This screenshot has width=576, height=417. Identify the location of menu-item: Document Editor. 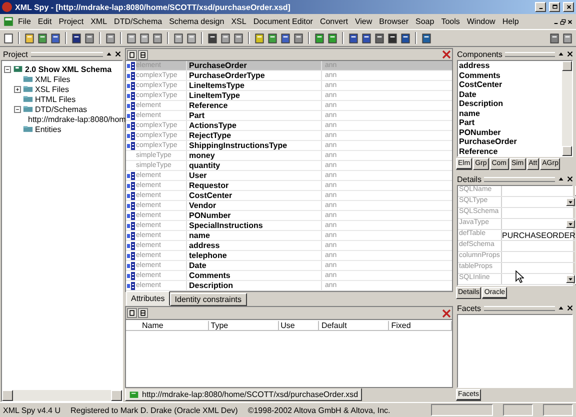
(283, 21).